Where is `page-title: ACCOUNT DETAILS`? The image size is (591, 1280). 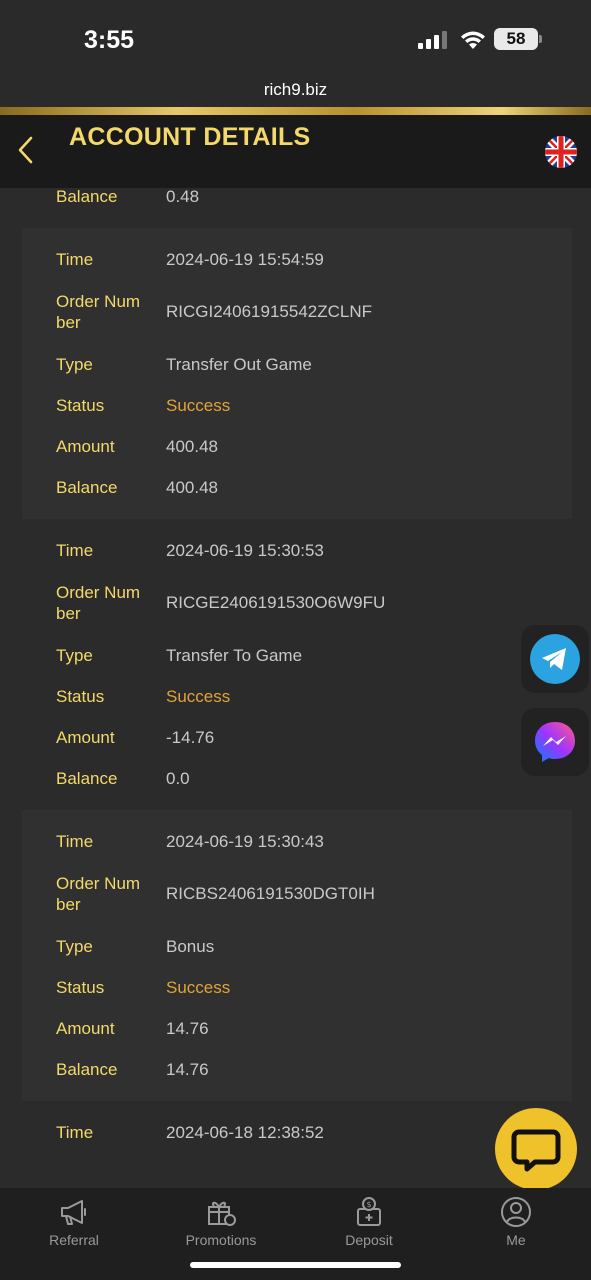
page-title: ACCOUNT DETAILS is located at coordinates (190, 137).